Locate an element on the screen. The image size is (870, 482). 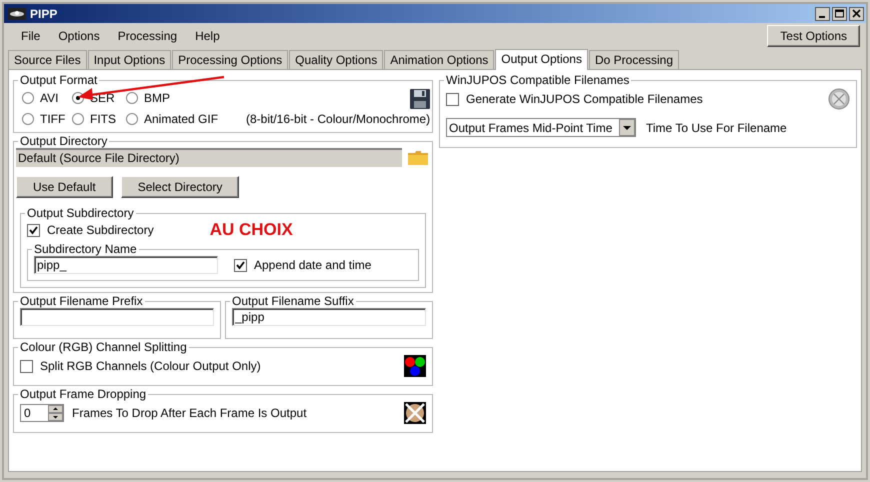
tab: Processing Options is located at coordinates (230, 59).